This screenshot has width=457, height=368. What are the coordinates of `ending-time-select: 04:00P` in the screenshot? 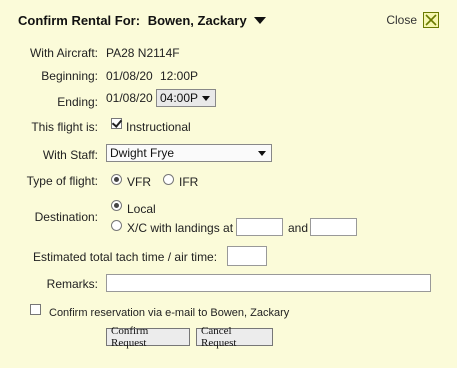 It's located at (186, 98).